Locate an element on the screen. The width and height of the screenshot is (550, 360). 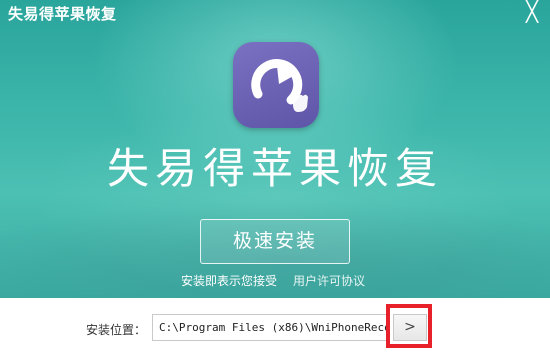
close-icon: ╳ is located at coordinates (532, 11).